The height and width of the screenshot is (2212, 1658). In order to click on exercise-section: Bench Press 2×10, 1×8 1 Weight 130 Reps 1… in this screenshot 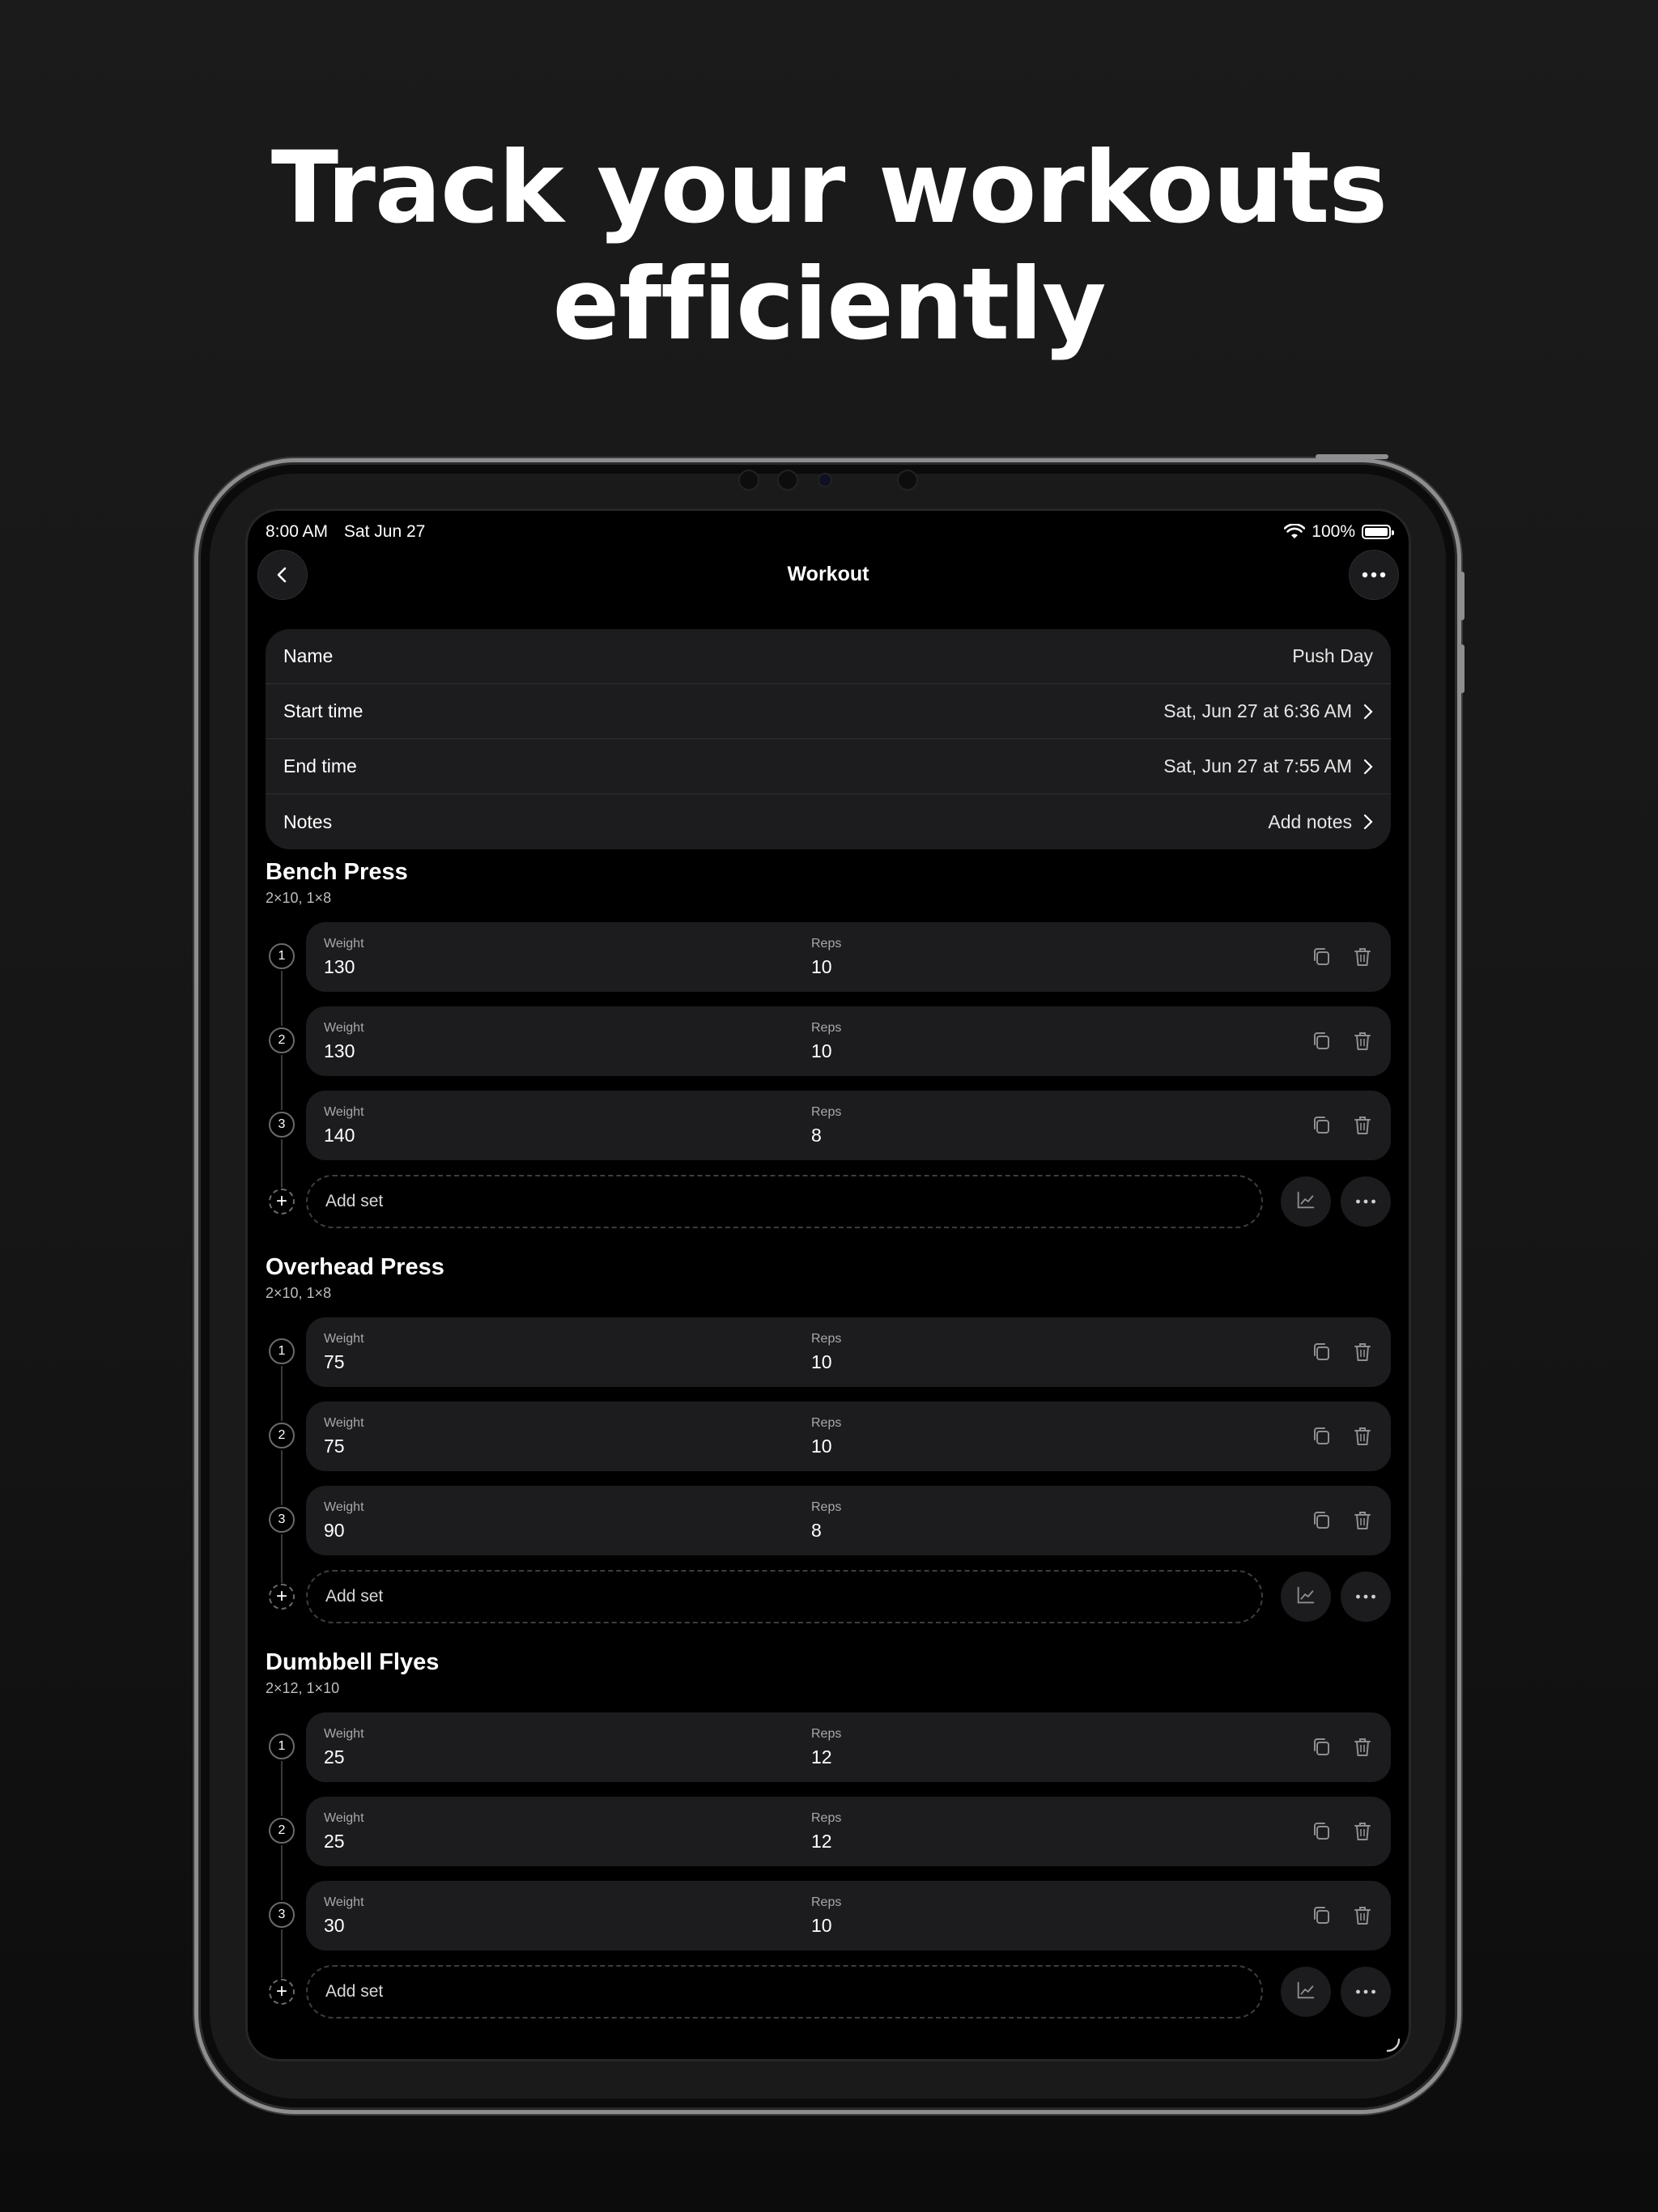, I will do `click(828, 1044)`.